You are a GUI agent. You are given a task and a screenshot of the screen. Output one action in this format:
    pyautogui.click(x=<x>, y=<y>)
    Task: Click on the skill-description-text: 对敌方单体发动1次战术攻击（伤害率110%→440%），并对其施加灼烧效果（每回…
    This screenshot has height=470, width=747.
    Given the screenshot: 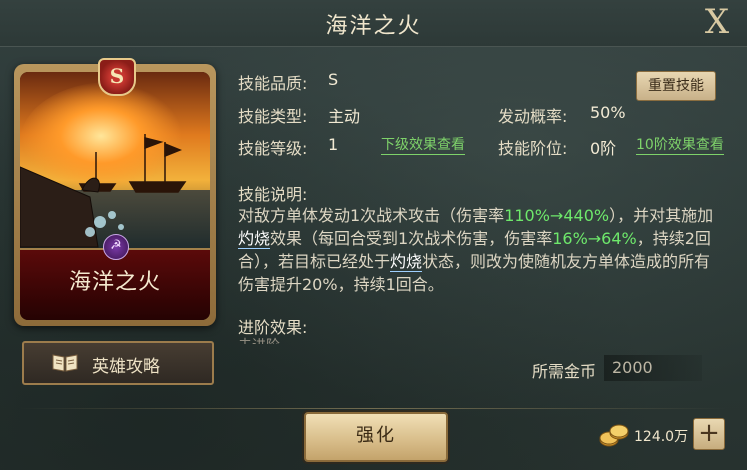 What is the action you would take?
    pyautogui.click(x=476, y=250)
    